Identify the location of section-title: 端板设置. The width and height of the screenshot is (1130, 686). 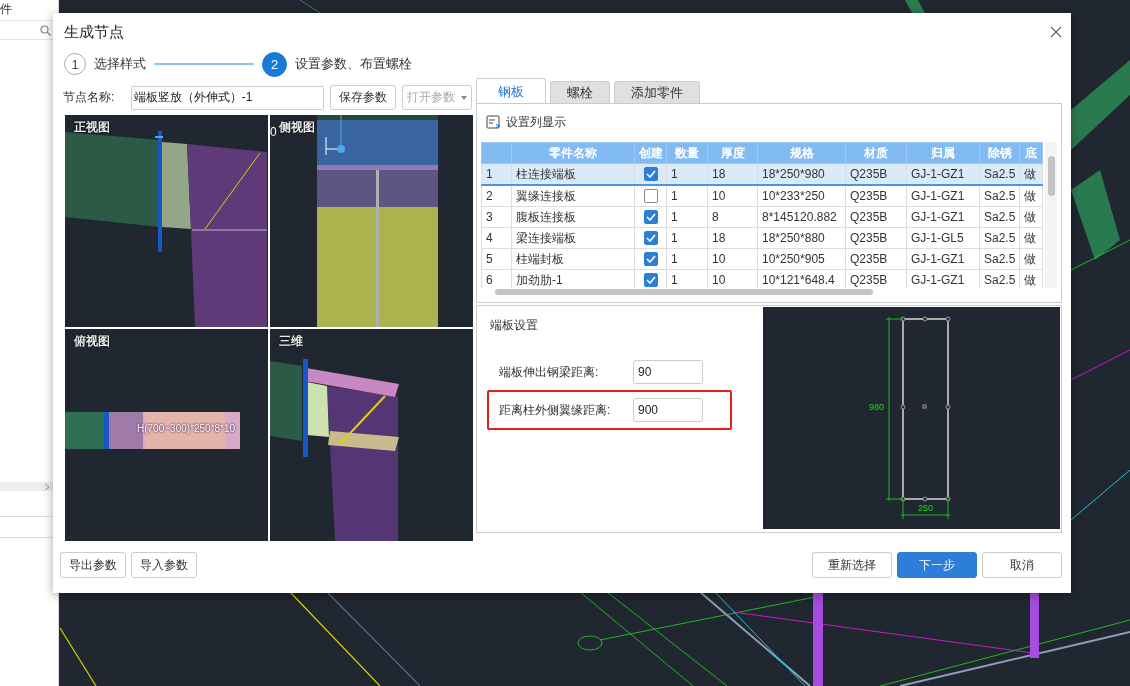
(514, 325).